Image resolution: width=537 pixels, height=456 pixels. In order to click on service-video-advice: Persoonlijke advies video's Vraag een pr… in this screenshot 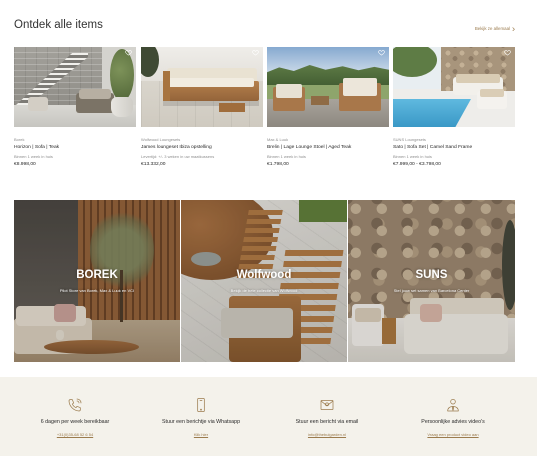, I will do `click(453, 416)`.